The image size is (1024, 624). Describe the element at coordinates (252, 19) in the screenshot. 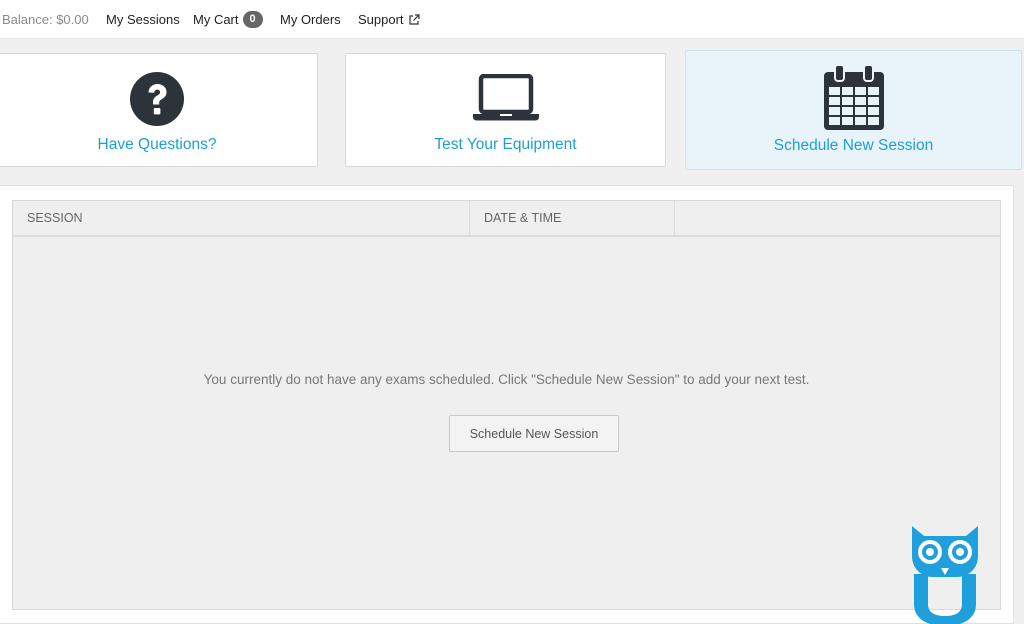

I see `cart-count-badge: 0` at that location.